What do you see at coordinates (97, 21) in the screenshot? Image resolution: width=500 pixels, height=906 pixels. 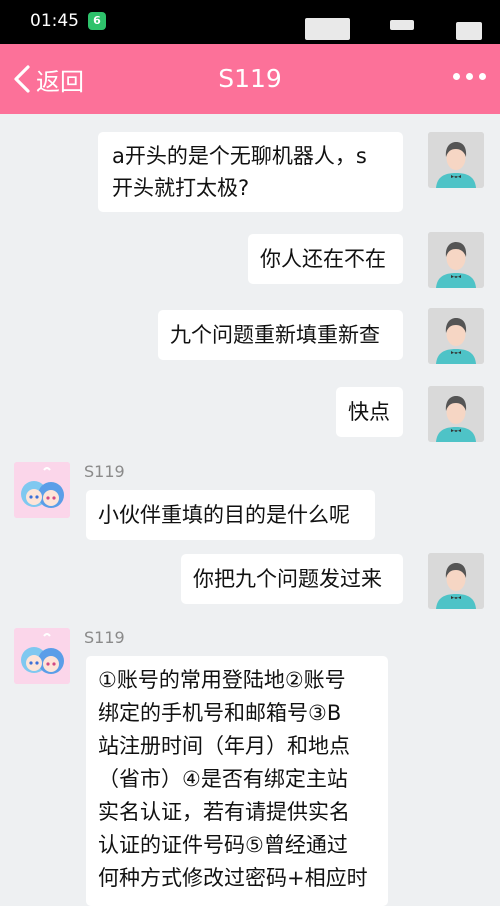 I see `notification-app-icon: 6` at bounding box center [97, 21].